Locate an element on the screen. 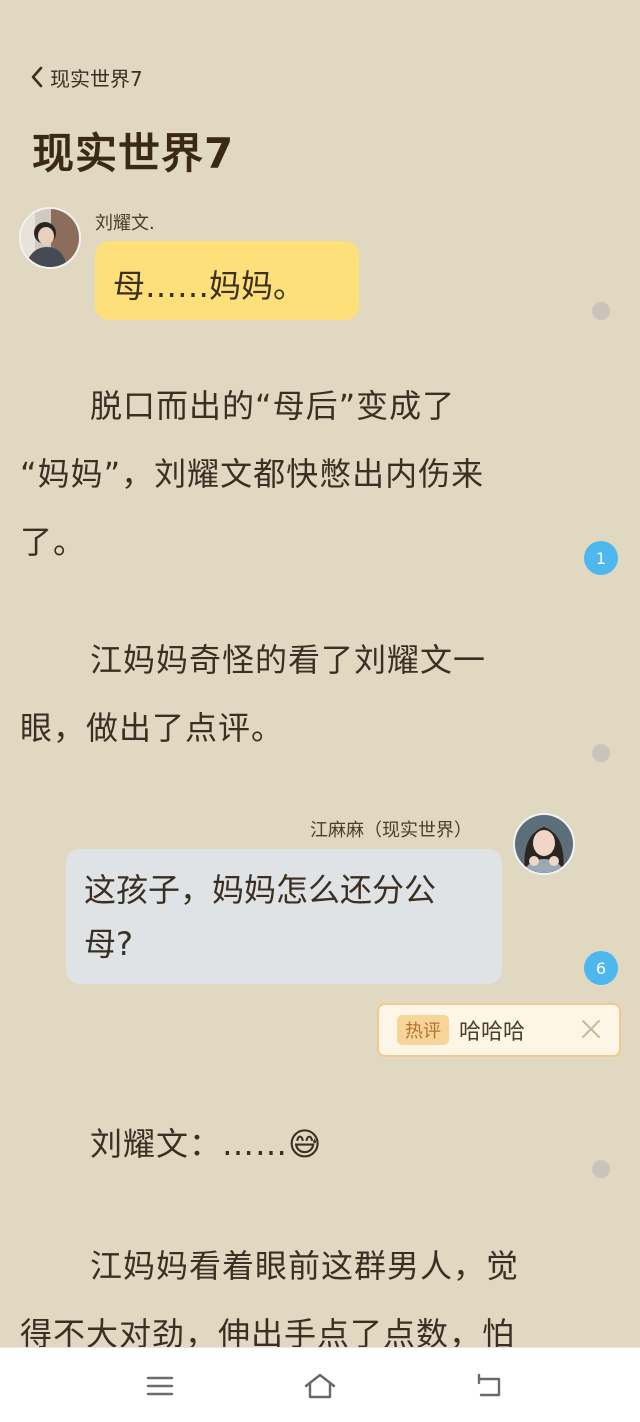 The image size is (640, 1422). system-nav-bar is located at coordinates (320, 1384).